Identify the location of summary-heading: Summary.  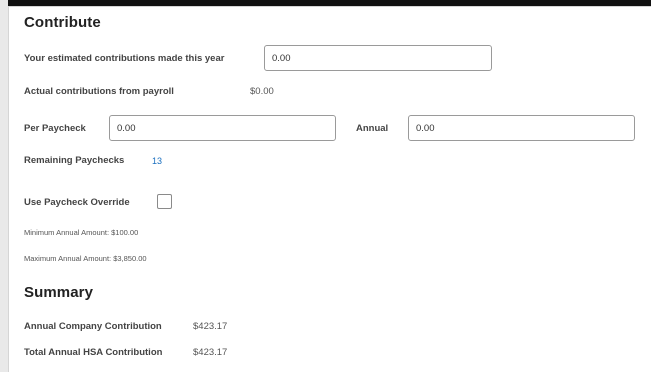
(59, 292).